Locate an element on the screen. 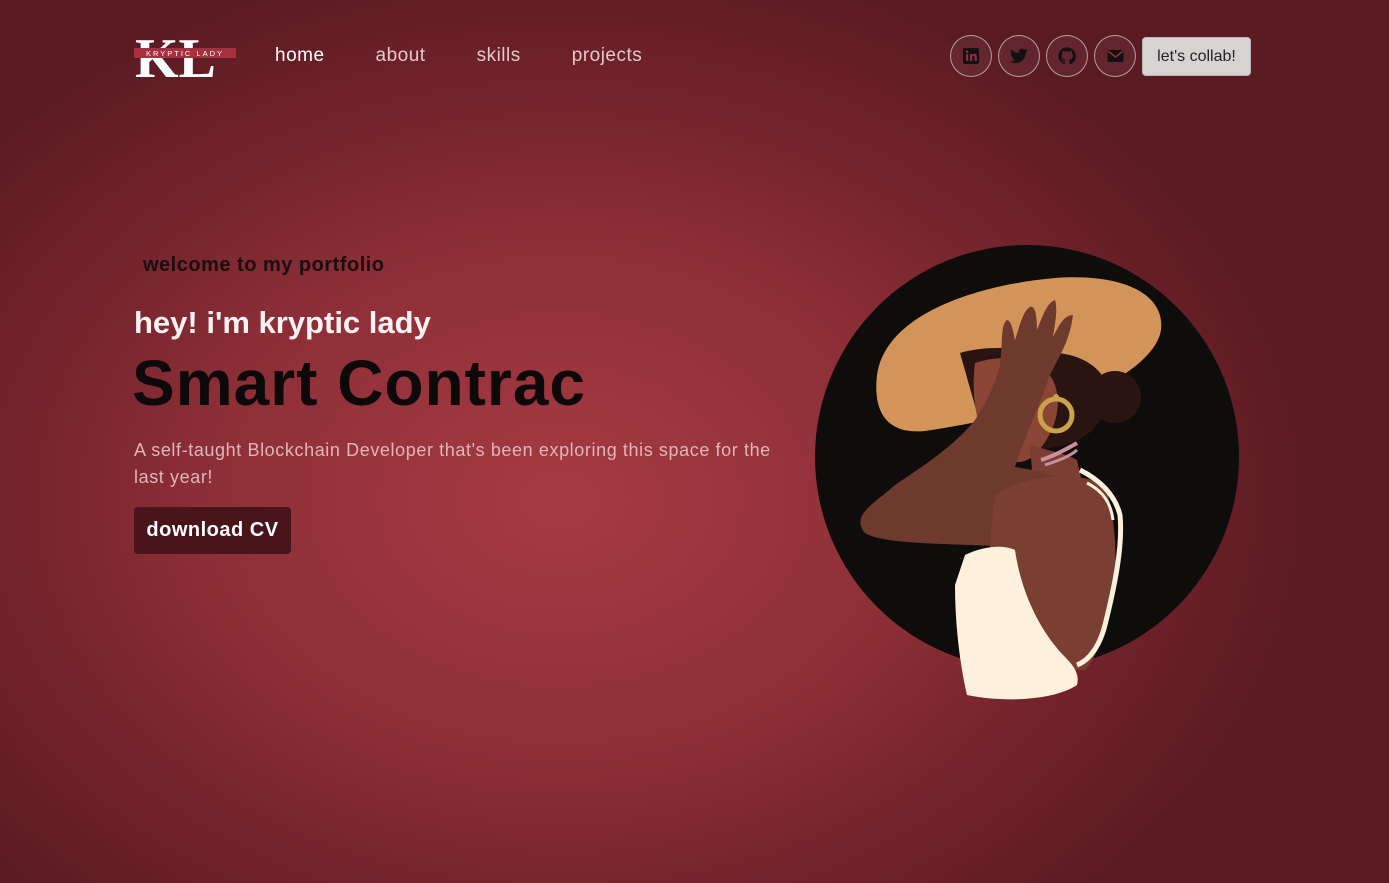 The width and height of the screenshot is (1389, 883). site-logo: KL KRYPTIC LADY is located at coordinates (185, 59).